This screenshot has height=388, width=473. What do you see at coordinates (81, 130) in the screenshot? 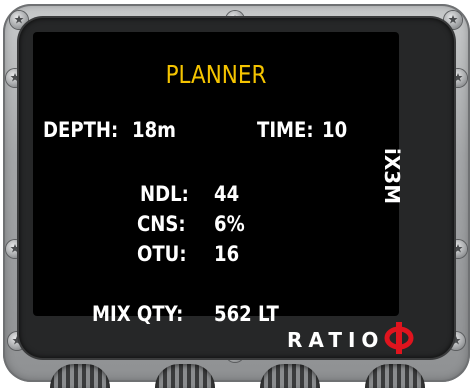
I see `depth-label: DEPTH:` at bounding box center [81, 130].